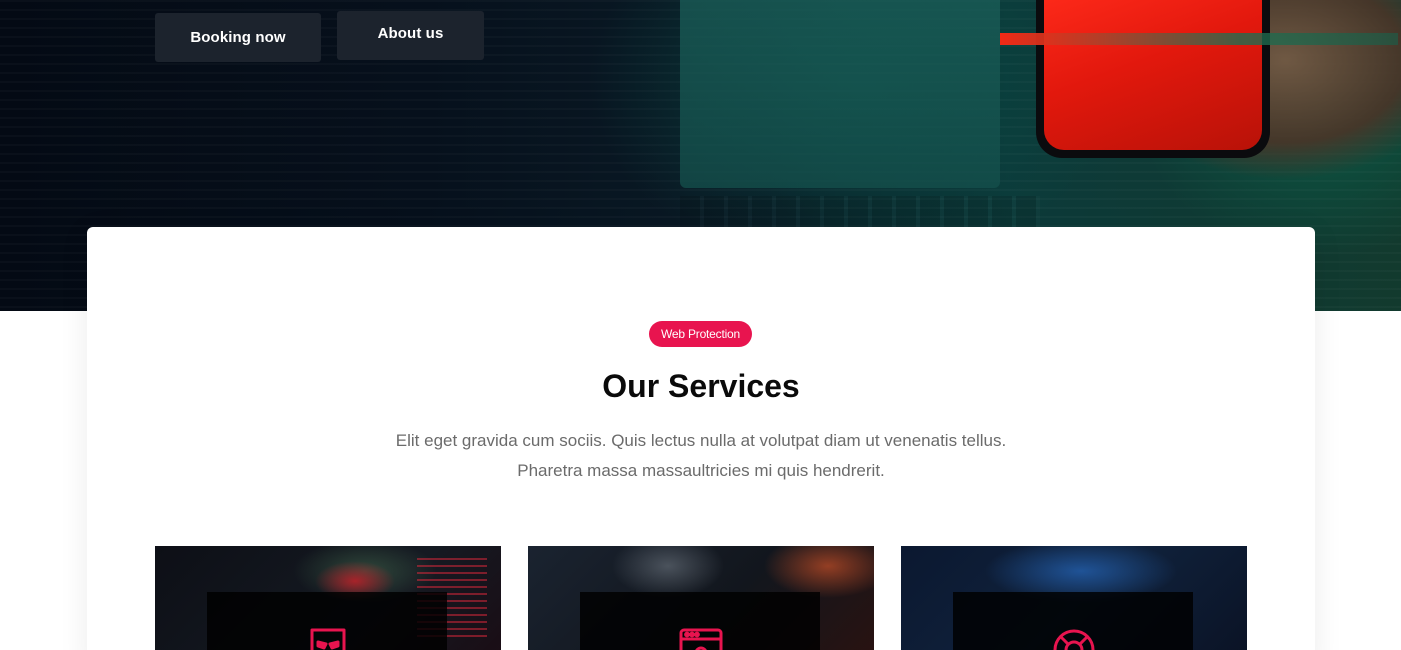 The width and height of the screenshot is (1401, 650). I want to click on hero-phone-image, so click(1153, 79).